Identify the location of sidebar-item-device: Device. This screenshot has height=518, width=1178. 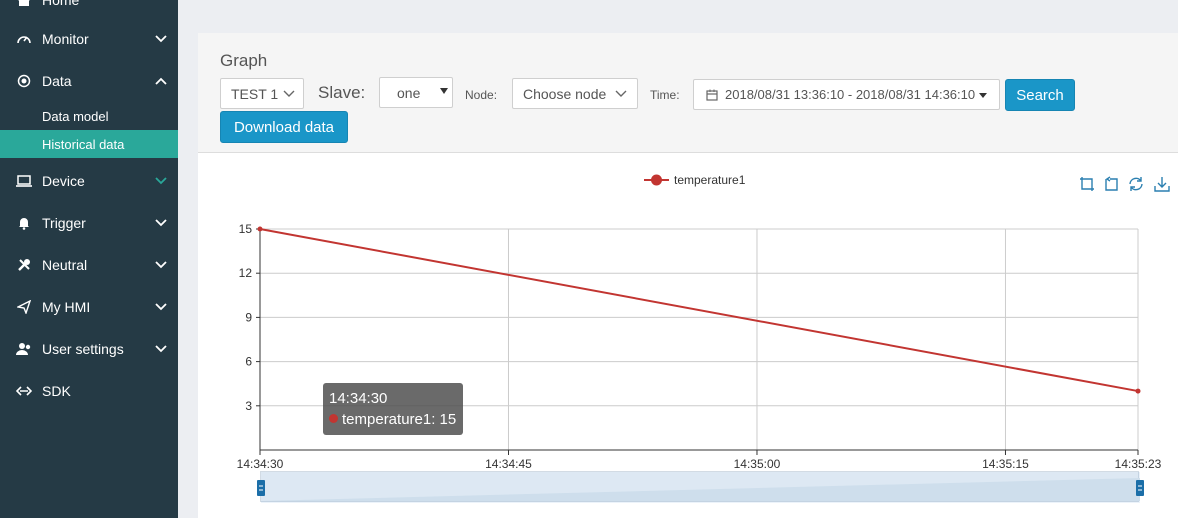
(89, 181).